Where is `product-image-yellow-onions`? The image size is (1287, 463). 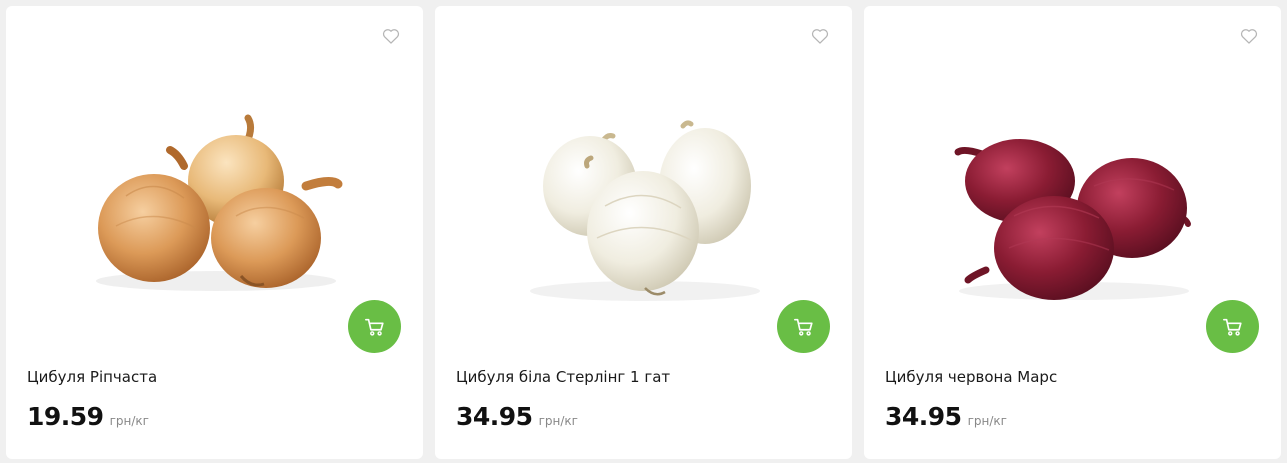
product-image-yellow-onions is located at coordinates (214, 208).